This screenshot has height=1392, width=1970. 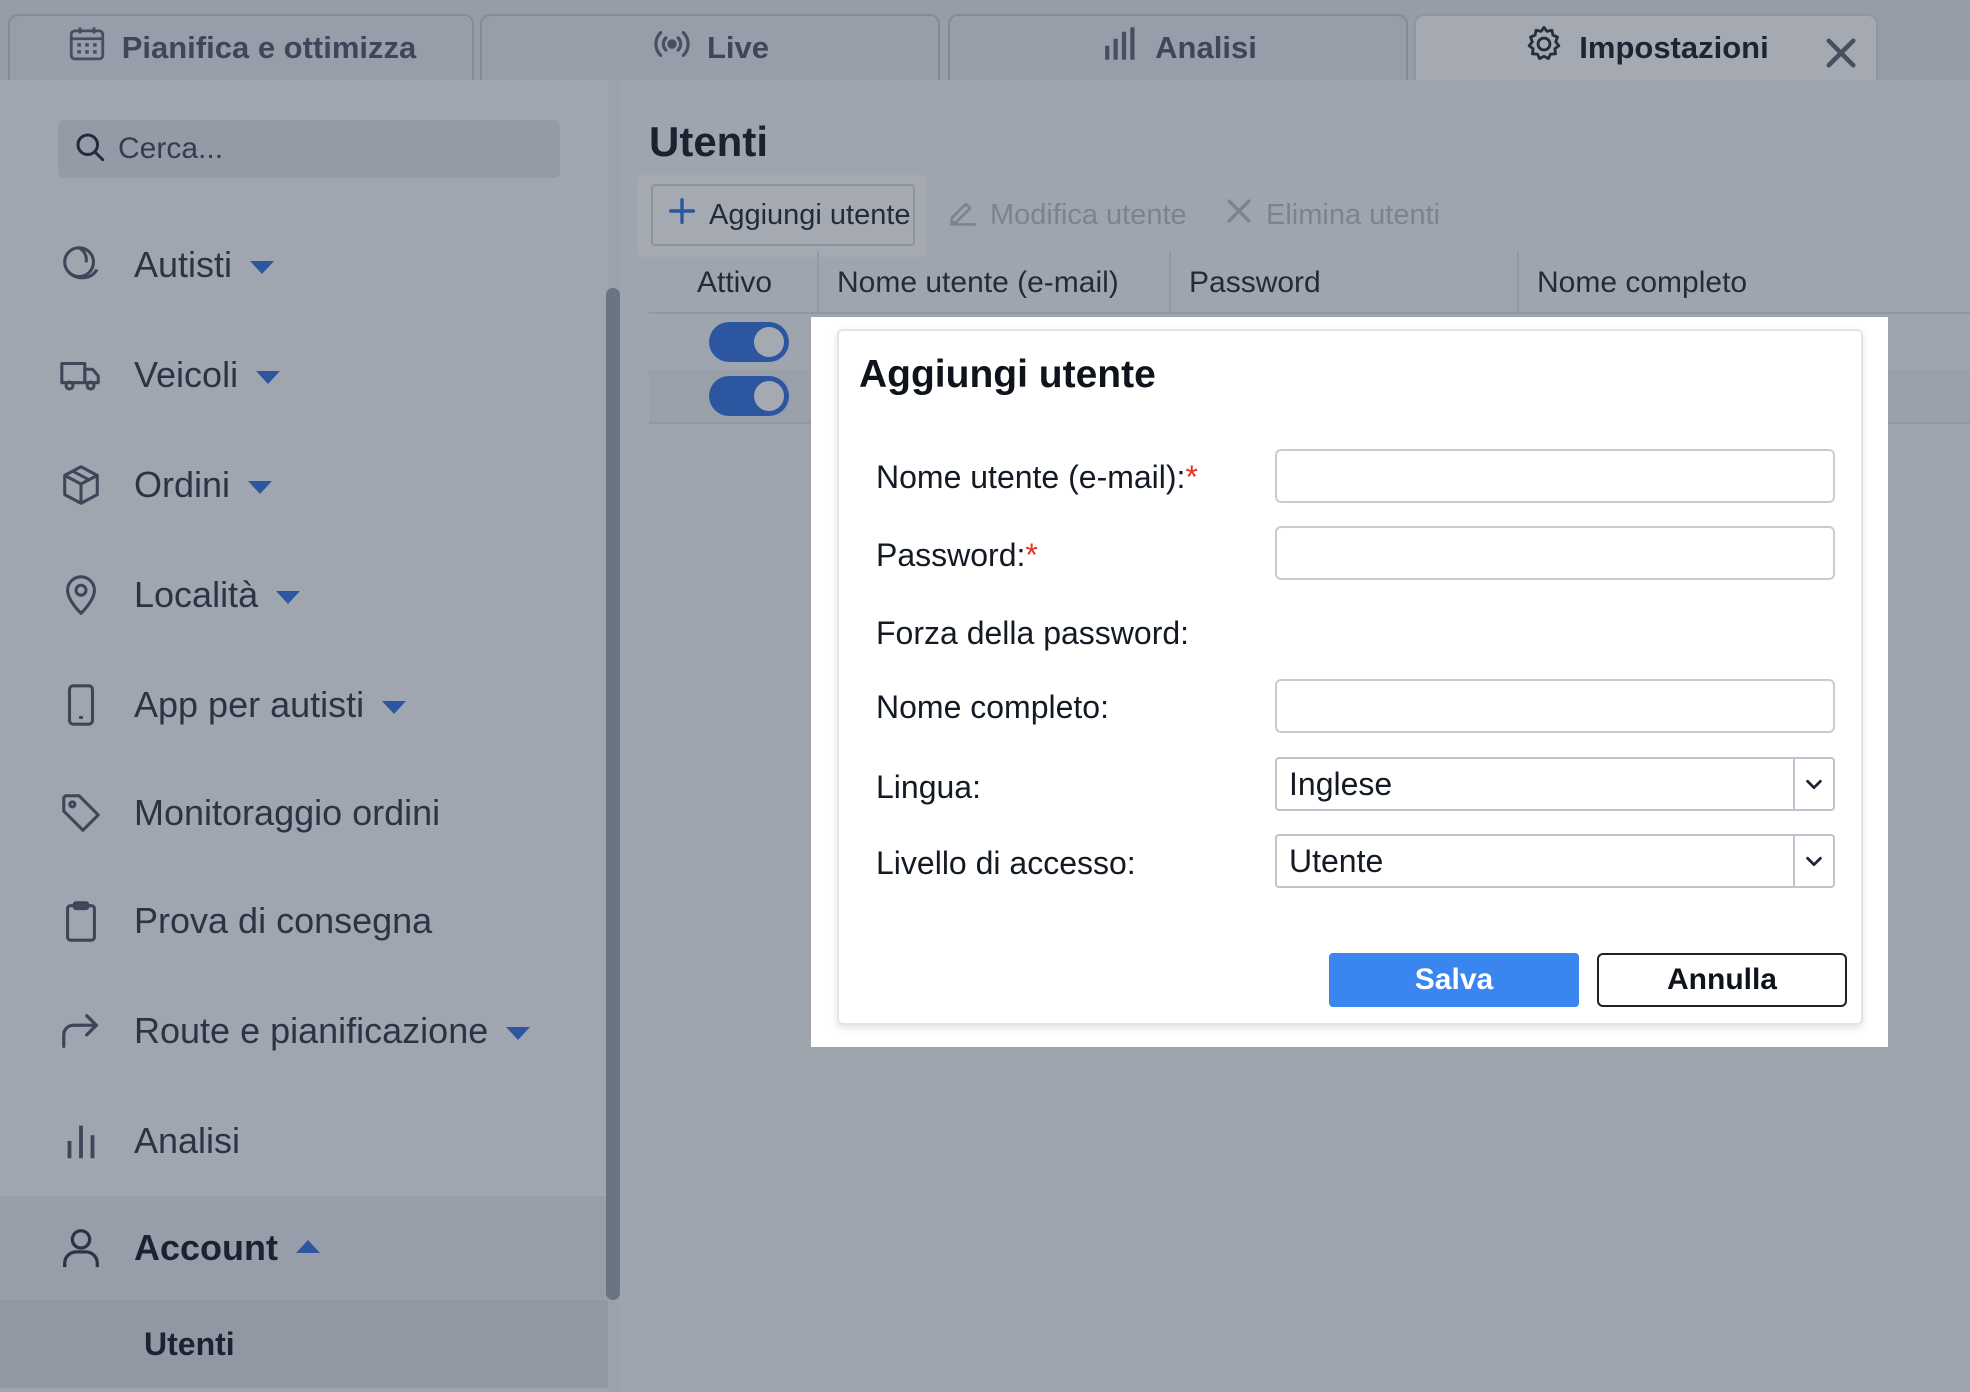 I want to click on language-select: Inglese, so click(x=1555, y=784).